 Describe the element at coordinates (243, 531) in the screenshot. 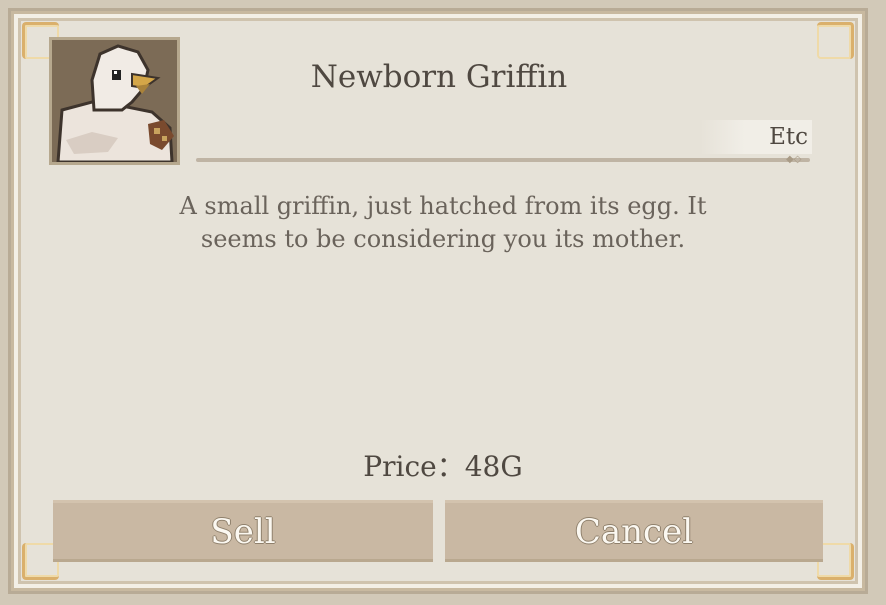

I see `sell-button: Sell` at that location.